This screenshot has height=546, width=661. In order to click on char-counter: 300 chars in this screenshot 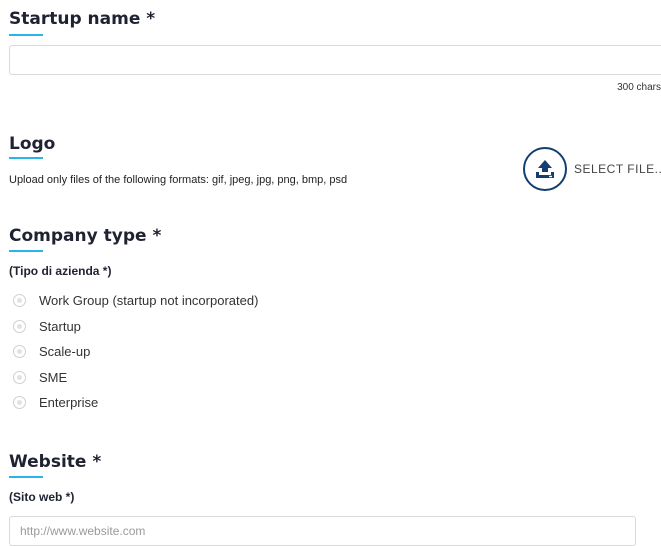, I will do `click(639, 87)`.